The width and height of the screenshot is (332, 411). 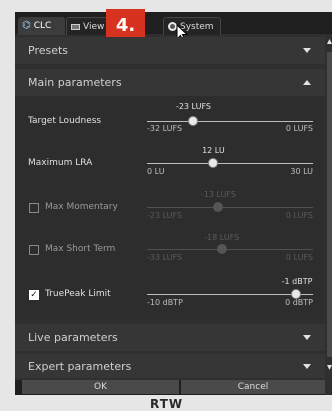 What do you see at coordinates (170, 82) in the screenshot?
I see `section-main-parameters: Main parameters` at bounding box center [170, 82].